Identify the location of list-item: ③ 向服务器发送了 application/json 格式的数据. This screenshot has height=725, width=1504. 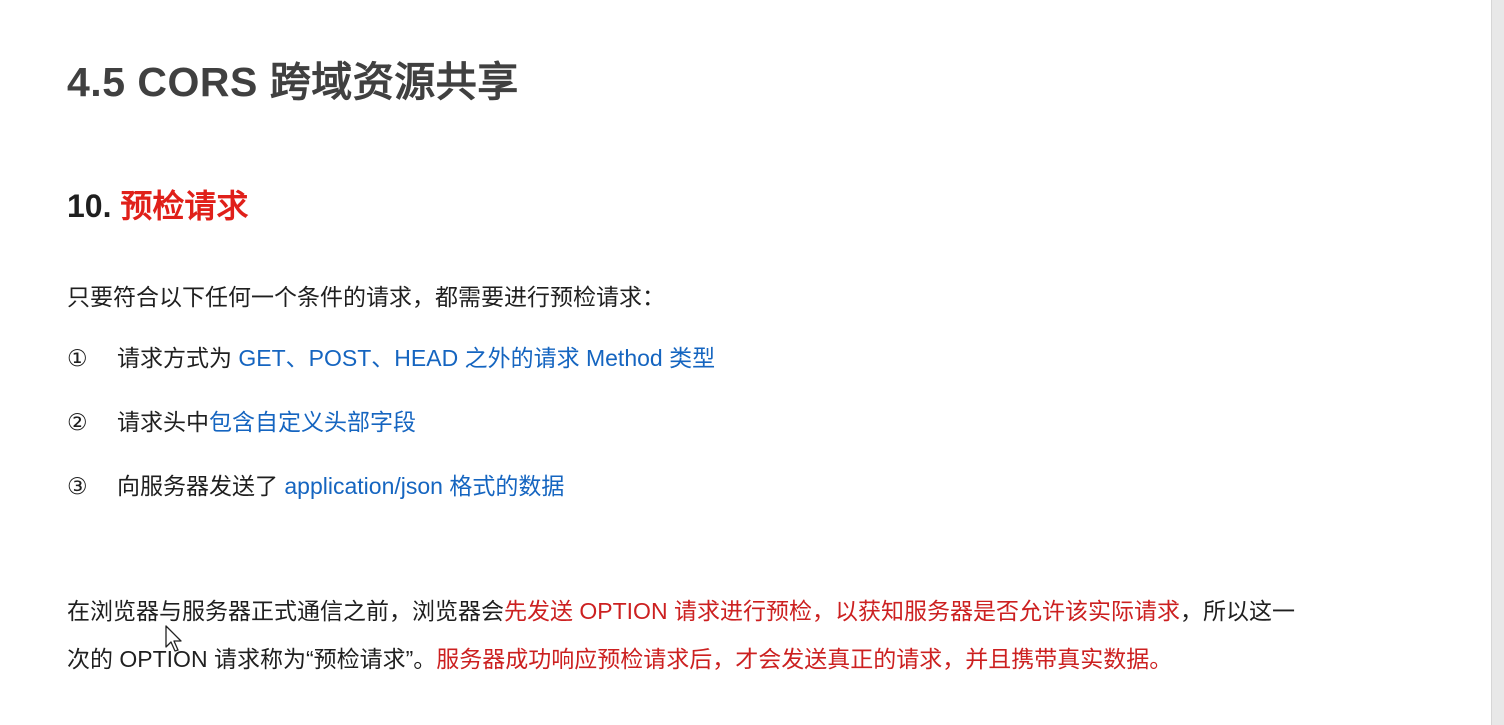
(391, 493).